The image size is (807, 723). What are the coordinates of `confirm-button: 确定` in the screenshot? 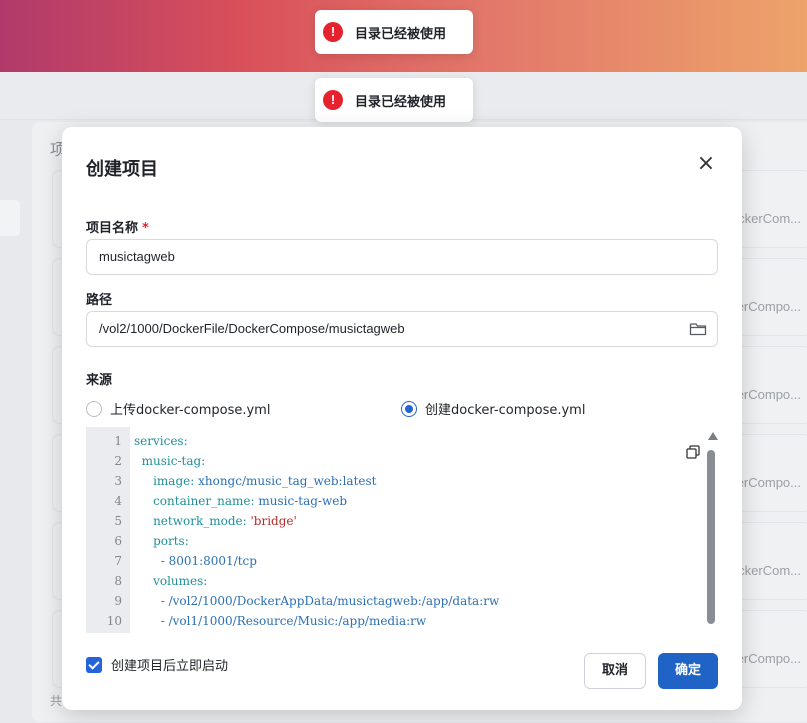 It's located at (688, 671).